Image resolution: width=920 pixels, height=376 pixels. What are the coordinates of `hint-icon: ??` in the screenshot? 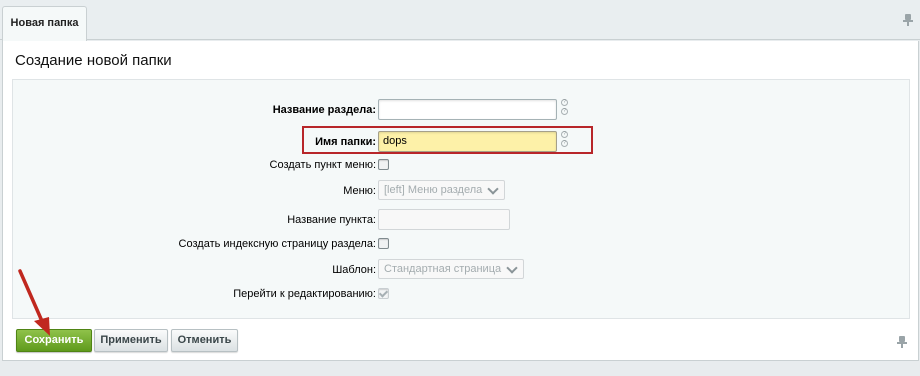 It's located at (565, 108).